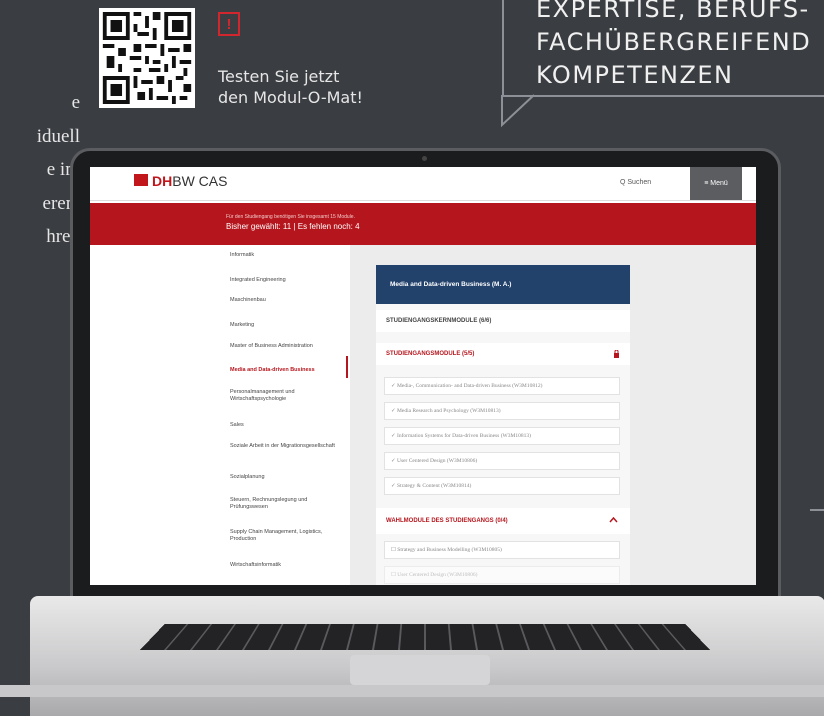  I want to click on decorative-line, so click(817, 510).